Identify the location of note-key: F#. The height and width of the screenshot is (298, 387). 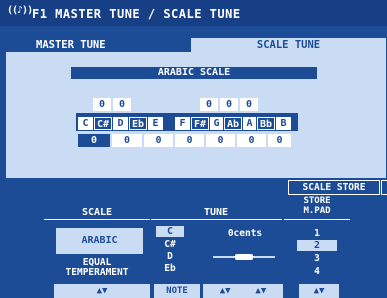
(200, 123).